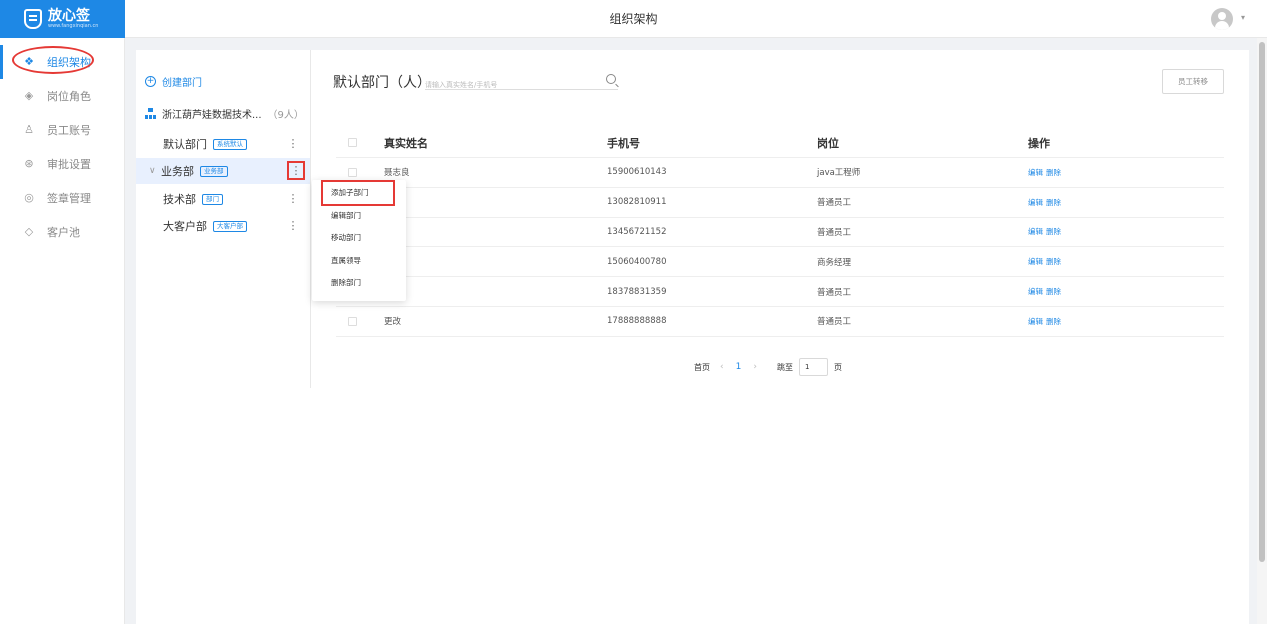 This screenshot has width=1267, height=624. I want to click on next-page-icon: ›, so click(755, 367).